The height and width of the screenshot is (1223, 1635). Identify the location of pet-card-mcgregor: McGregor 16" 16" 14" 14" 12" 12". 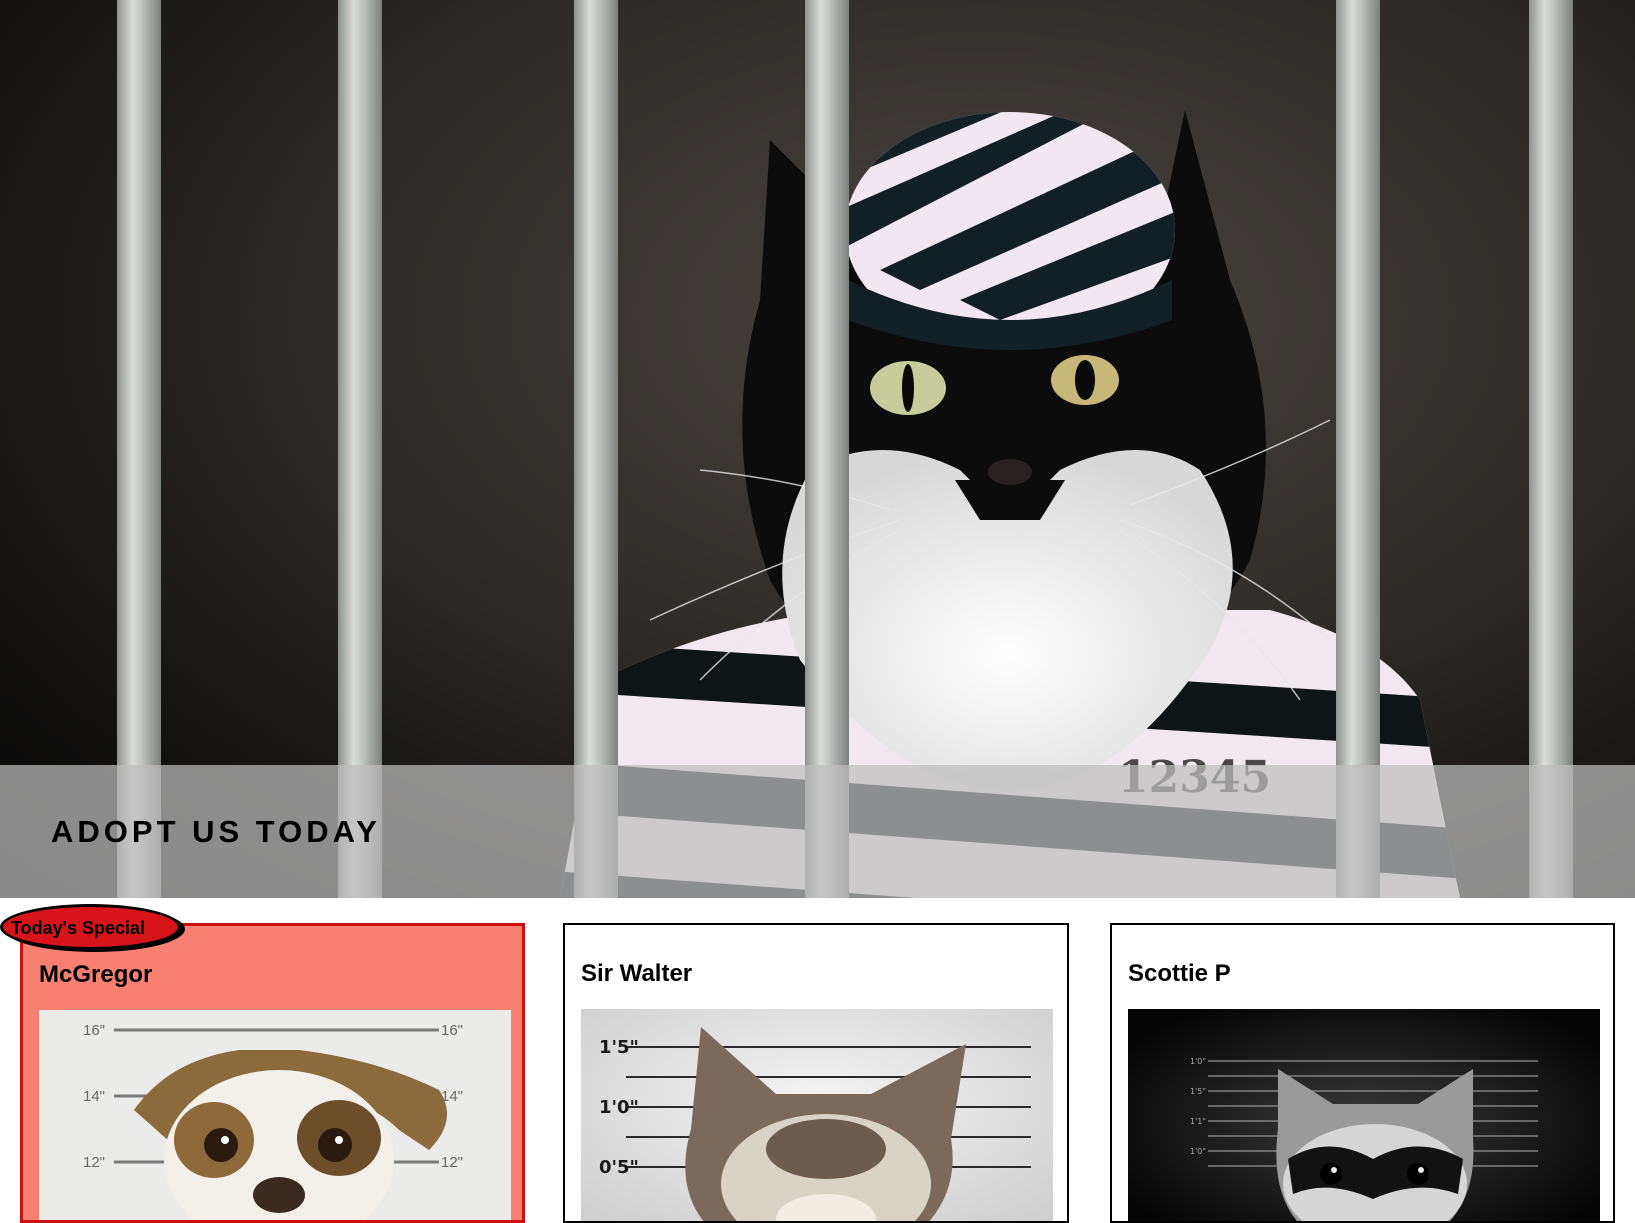
(272, 1073).